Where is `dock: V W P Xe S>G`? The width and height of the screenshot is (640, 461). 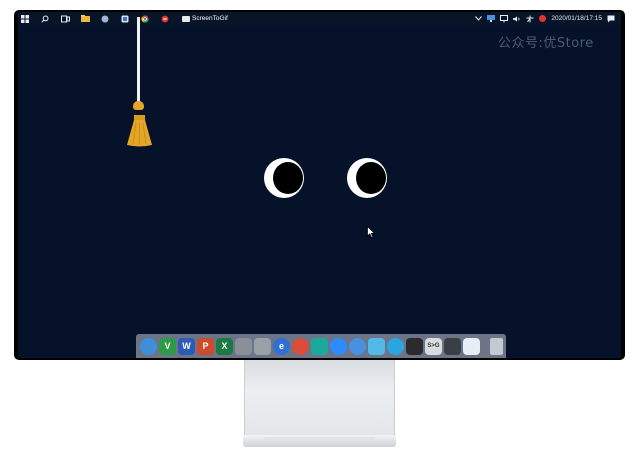
dock: V W P Xe S>G is located at coordinates (321, 346).